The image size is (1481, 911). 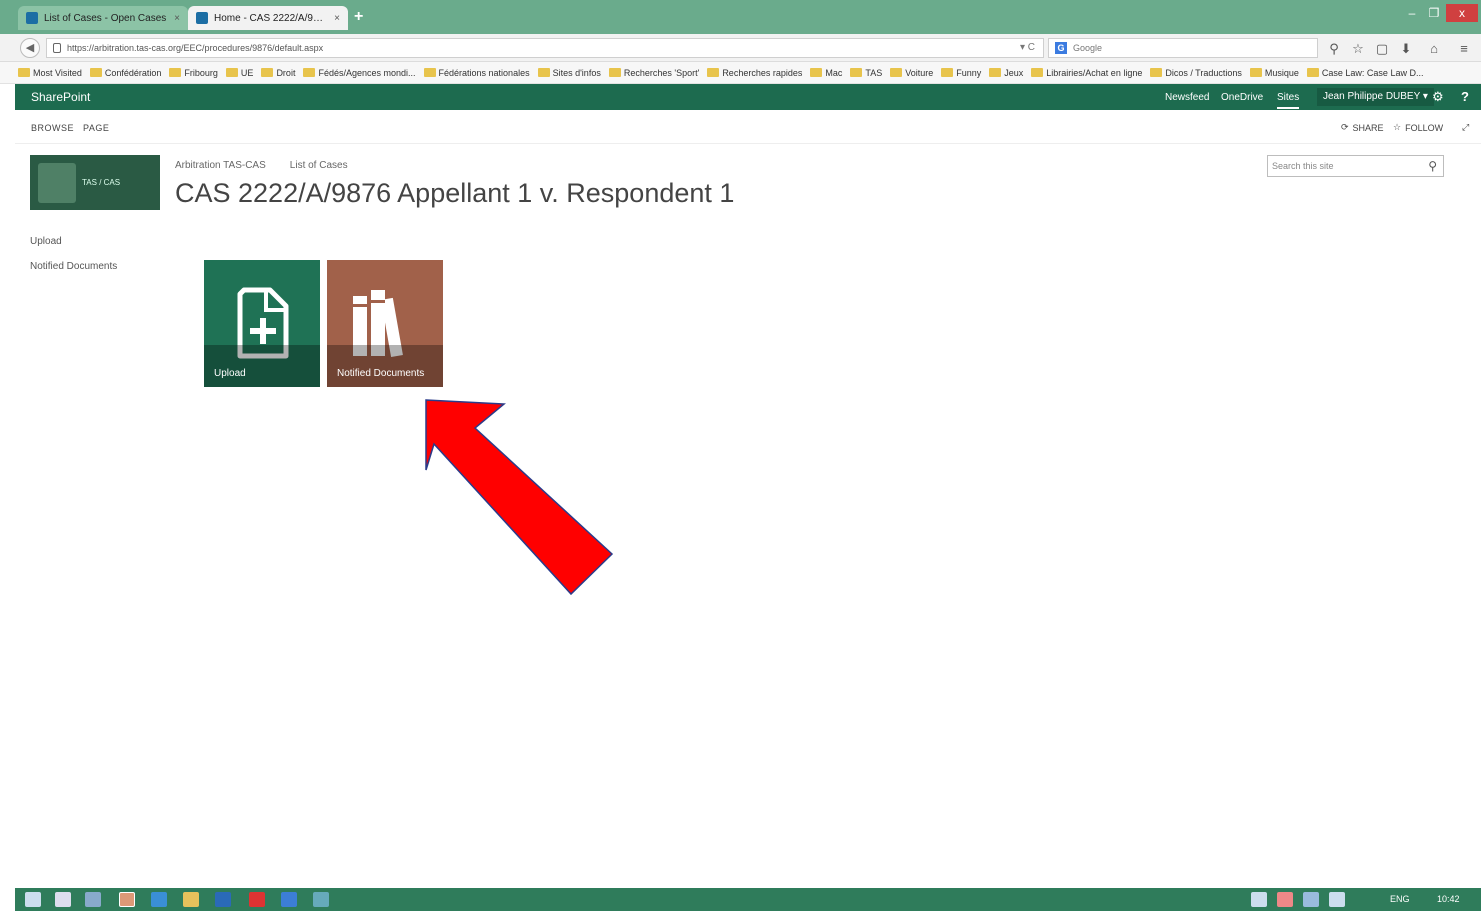 What do you see at coordinates (1462, 13) in the screenshot?
I see `window-close-button: x` at bounding box center [1462, 13].